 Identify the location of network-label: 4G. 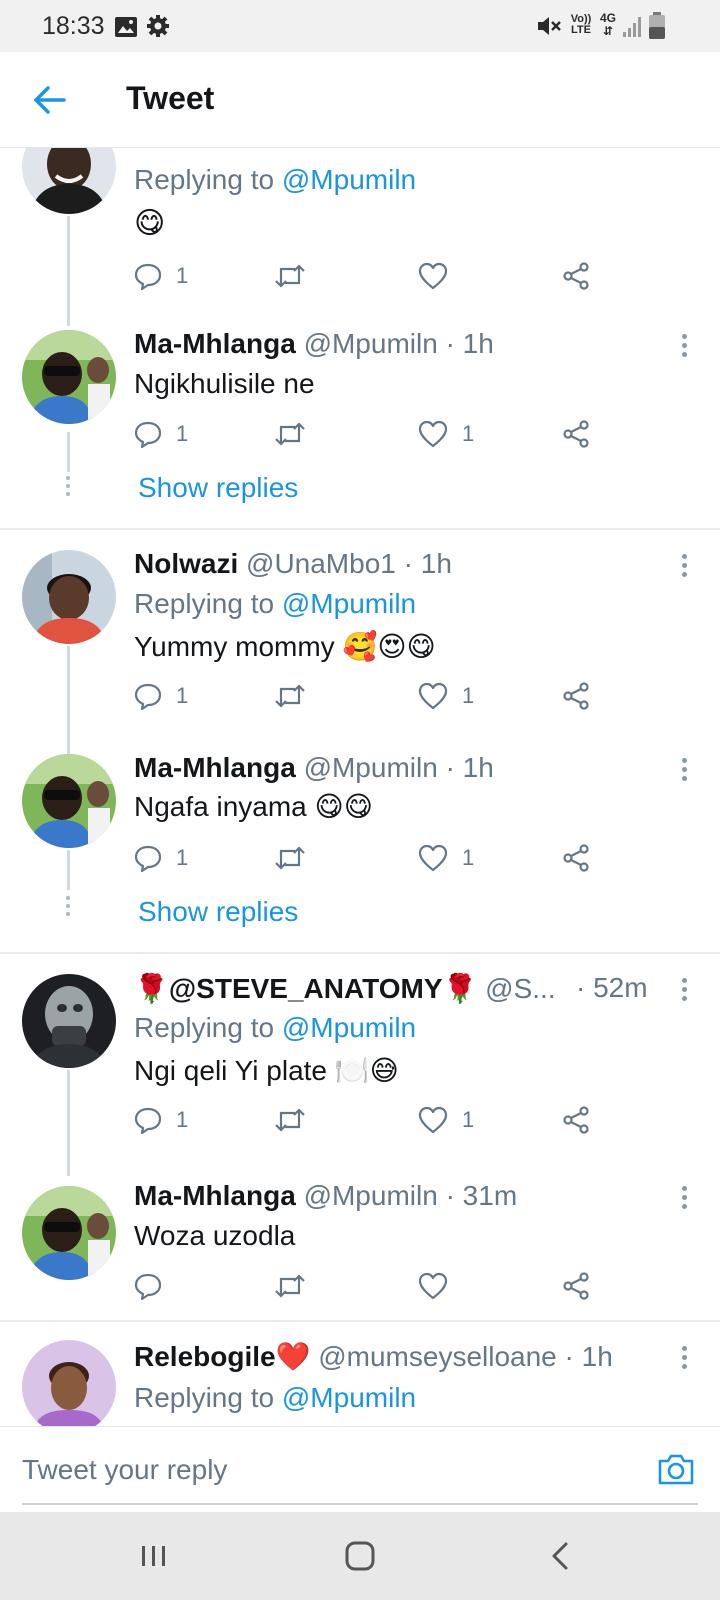
(607, 18).